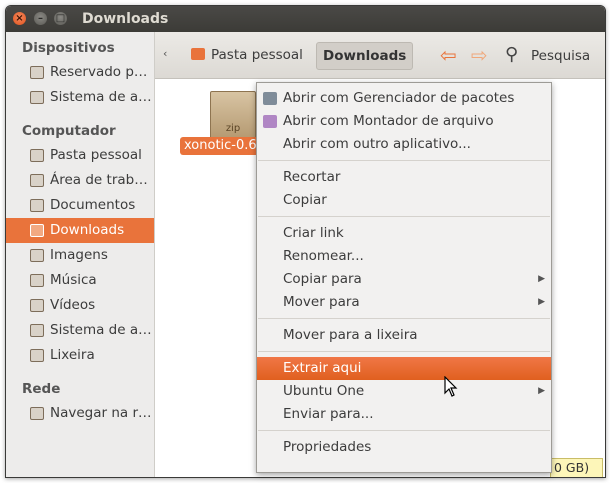 This screenshot has height=483, width=610. I want to click on package-manager-icon, so click(270, 98).